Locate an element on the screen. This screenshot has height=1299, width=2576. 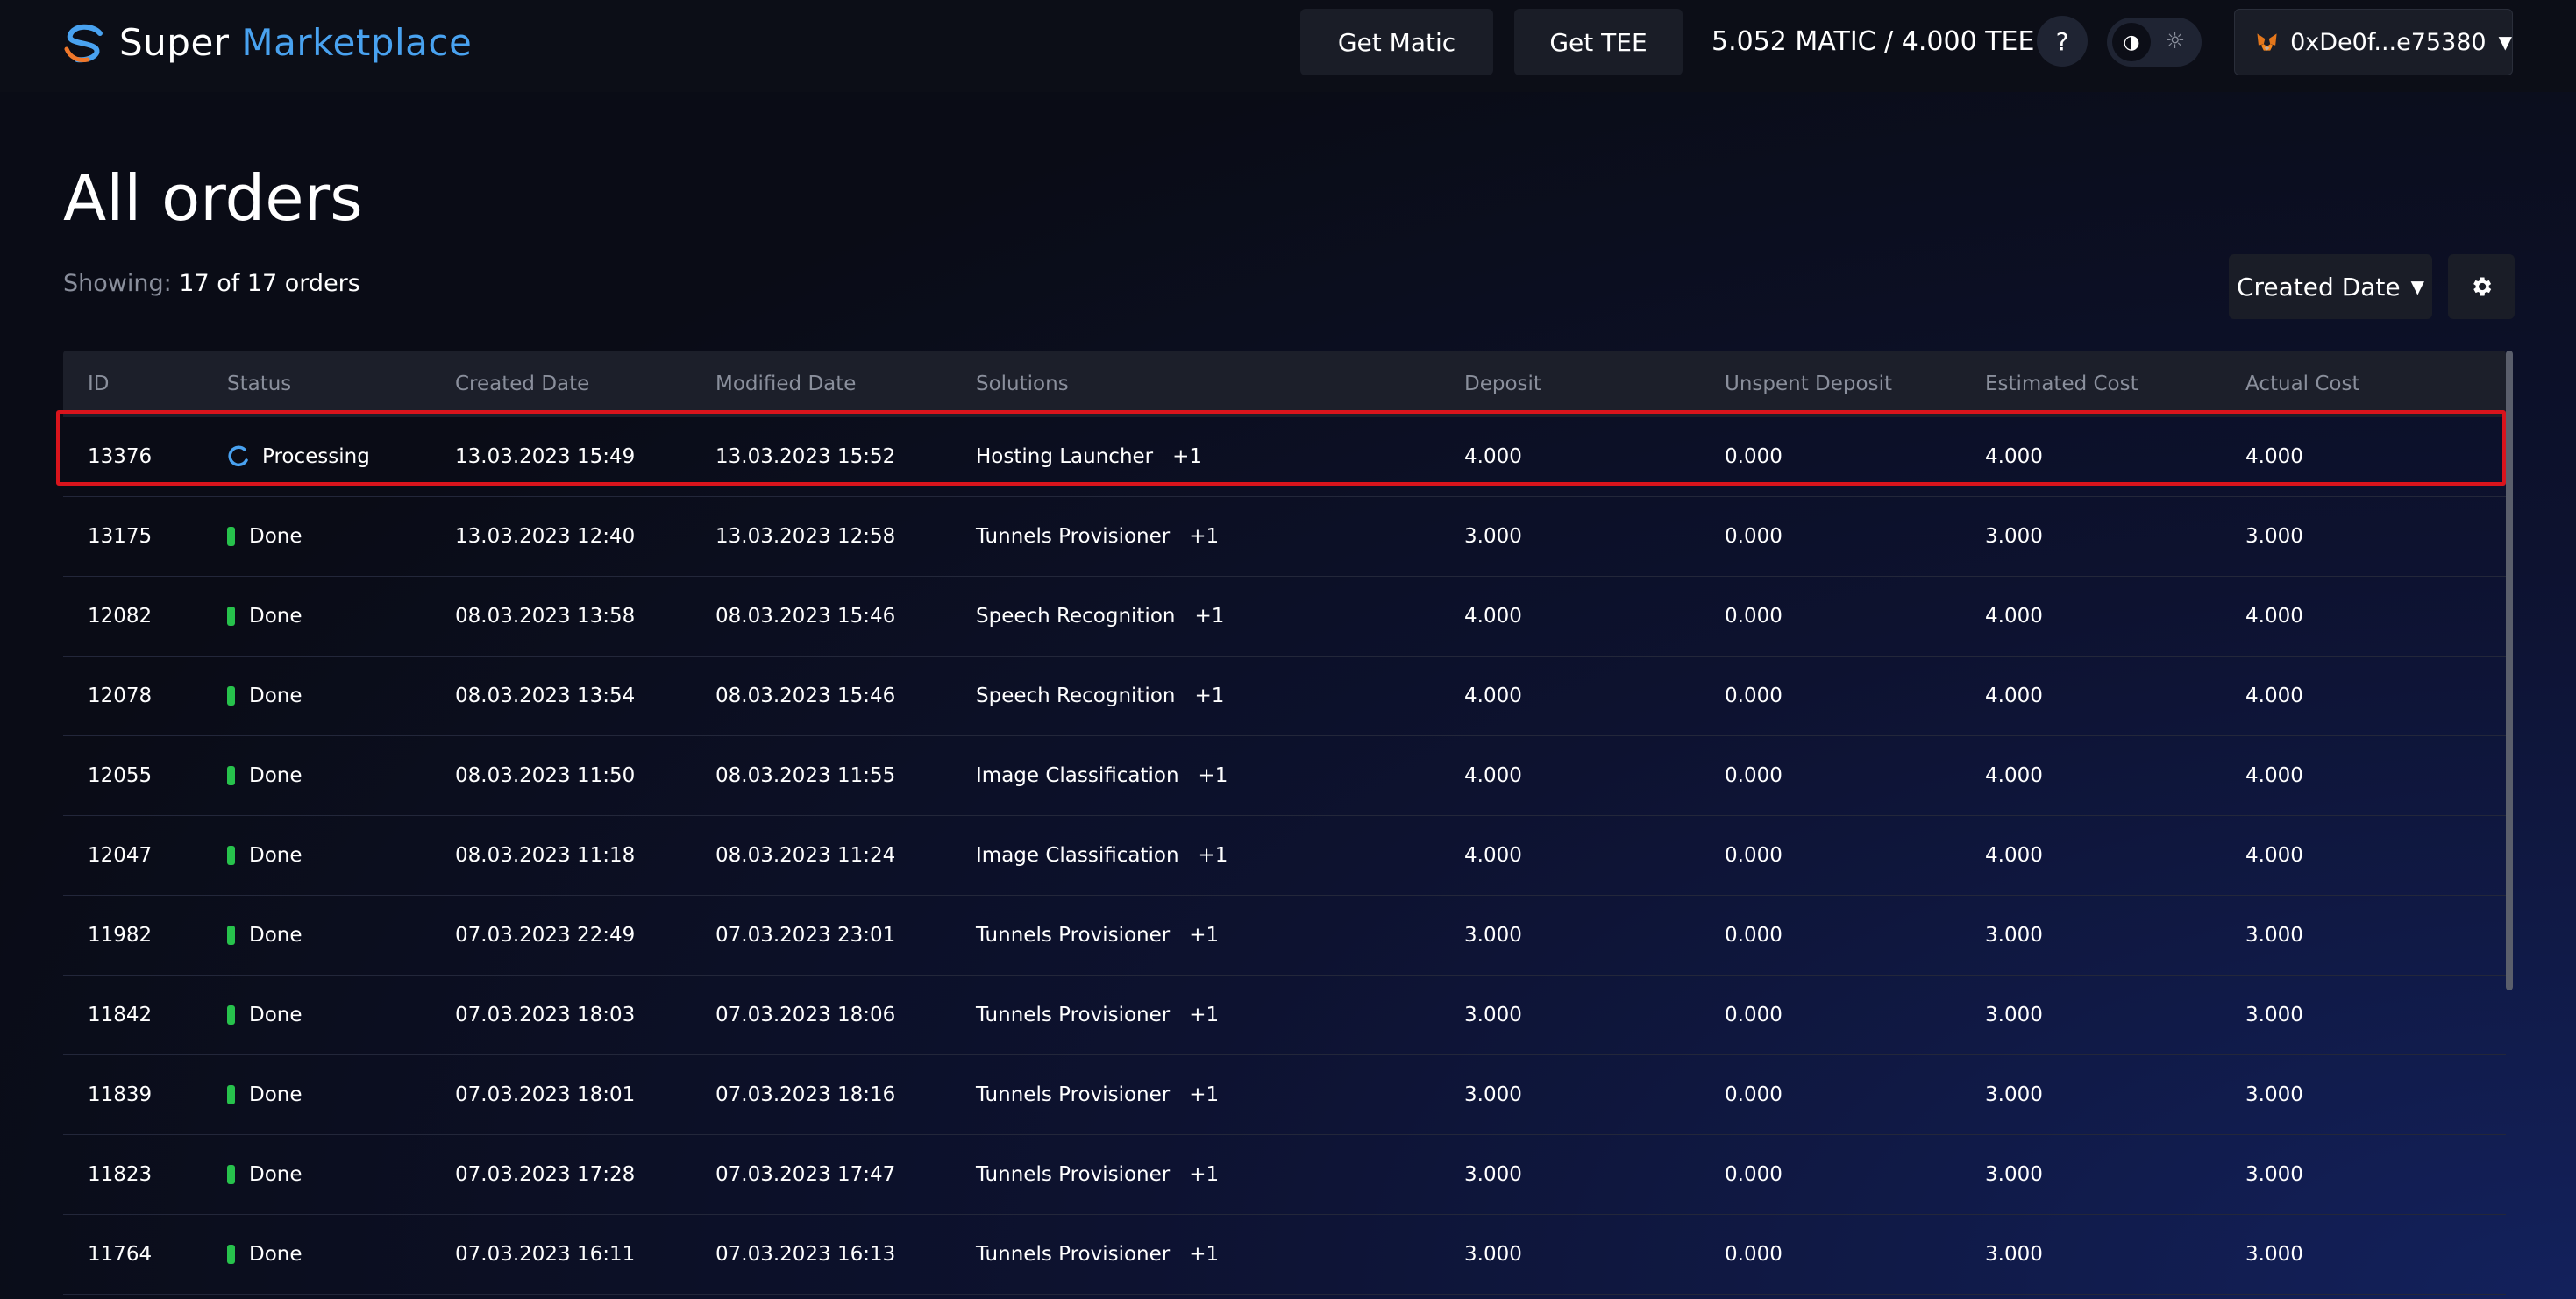
chevron-down-icon: ▼ is located at coordinates (2505, 42).